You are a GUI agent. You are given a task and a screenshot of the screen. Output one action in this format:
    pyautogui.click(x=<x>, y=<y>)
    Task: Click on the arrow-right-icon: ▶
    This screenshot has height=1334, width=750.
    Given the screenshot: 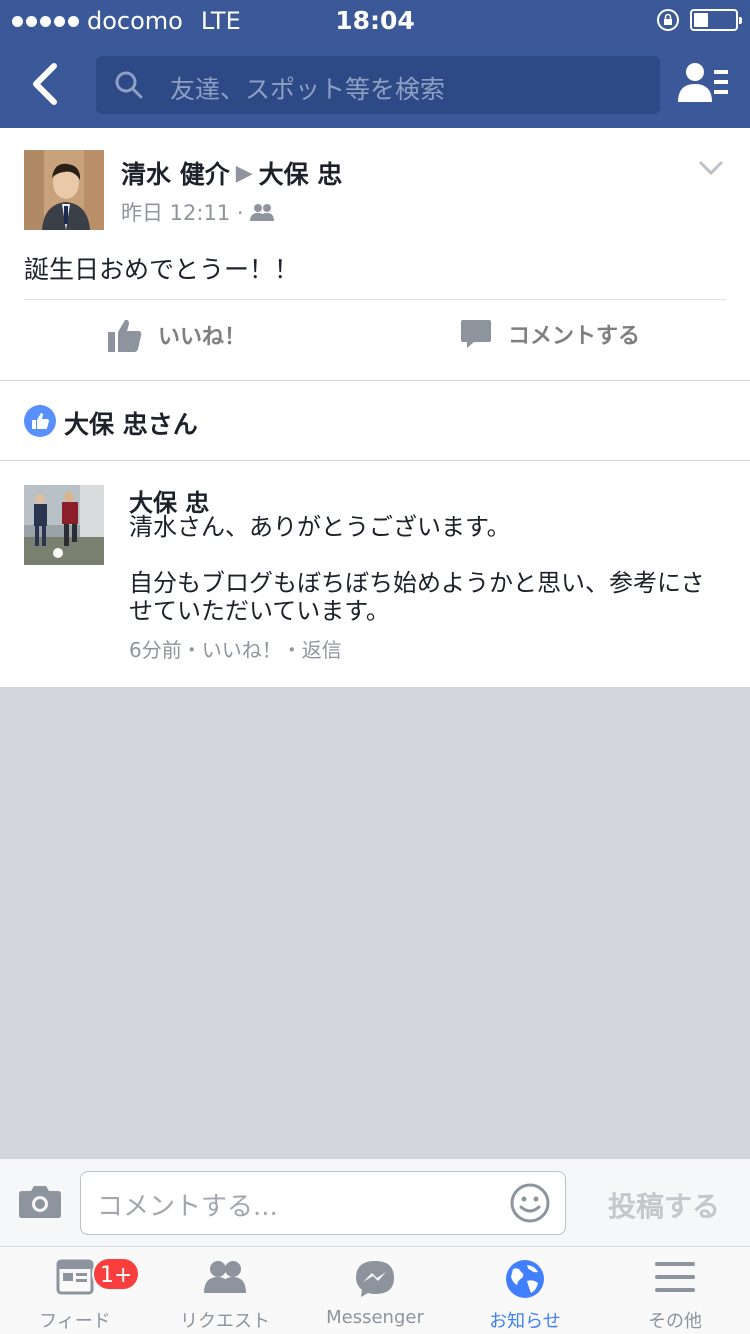 What is the action you would take?
    pyautogui.click(x=244, y=173)
    